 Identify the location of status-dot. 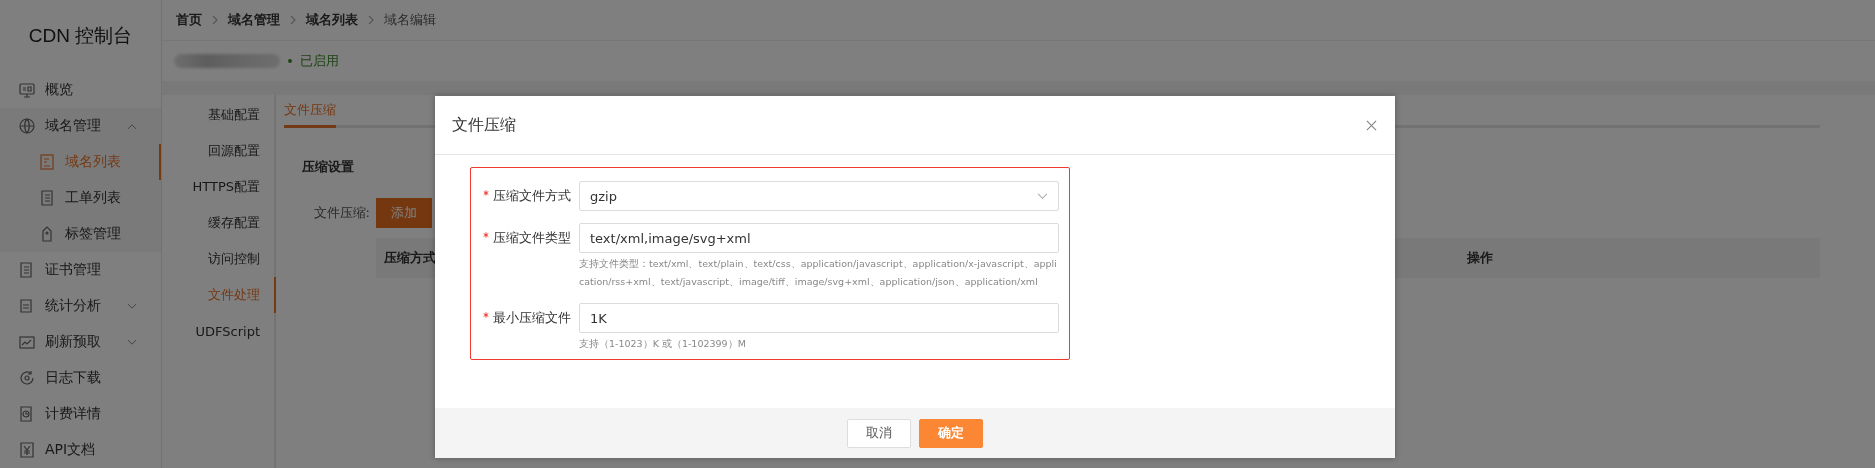
(290, 61).